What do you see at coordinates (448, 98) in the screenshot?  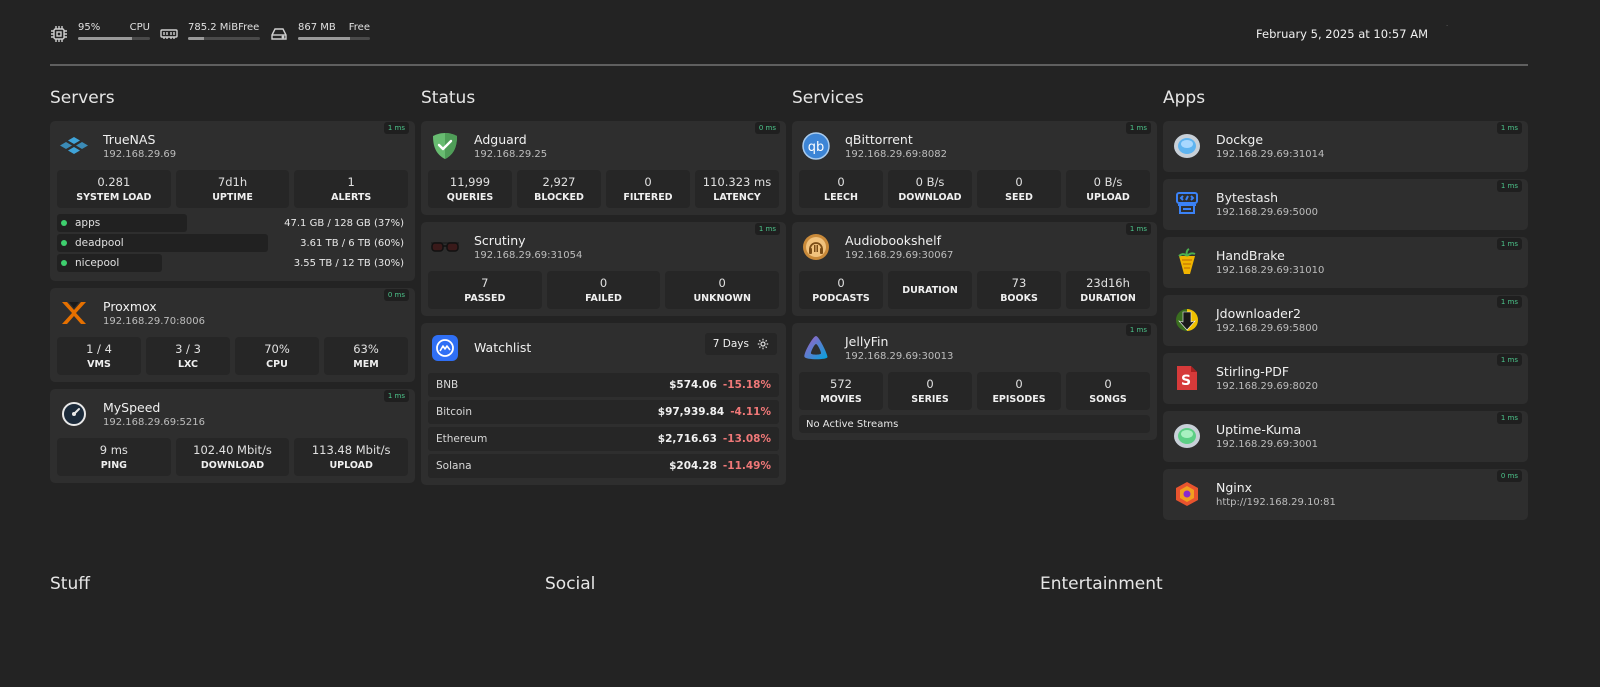 I see `status-title: Status` at bounding box center [448, 98].